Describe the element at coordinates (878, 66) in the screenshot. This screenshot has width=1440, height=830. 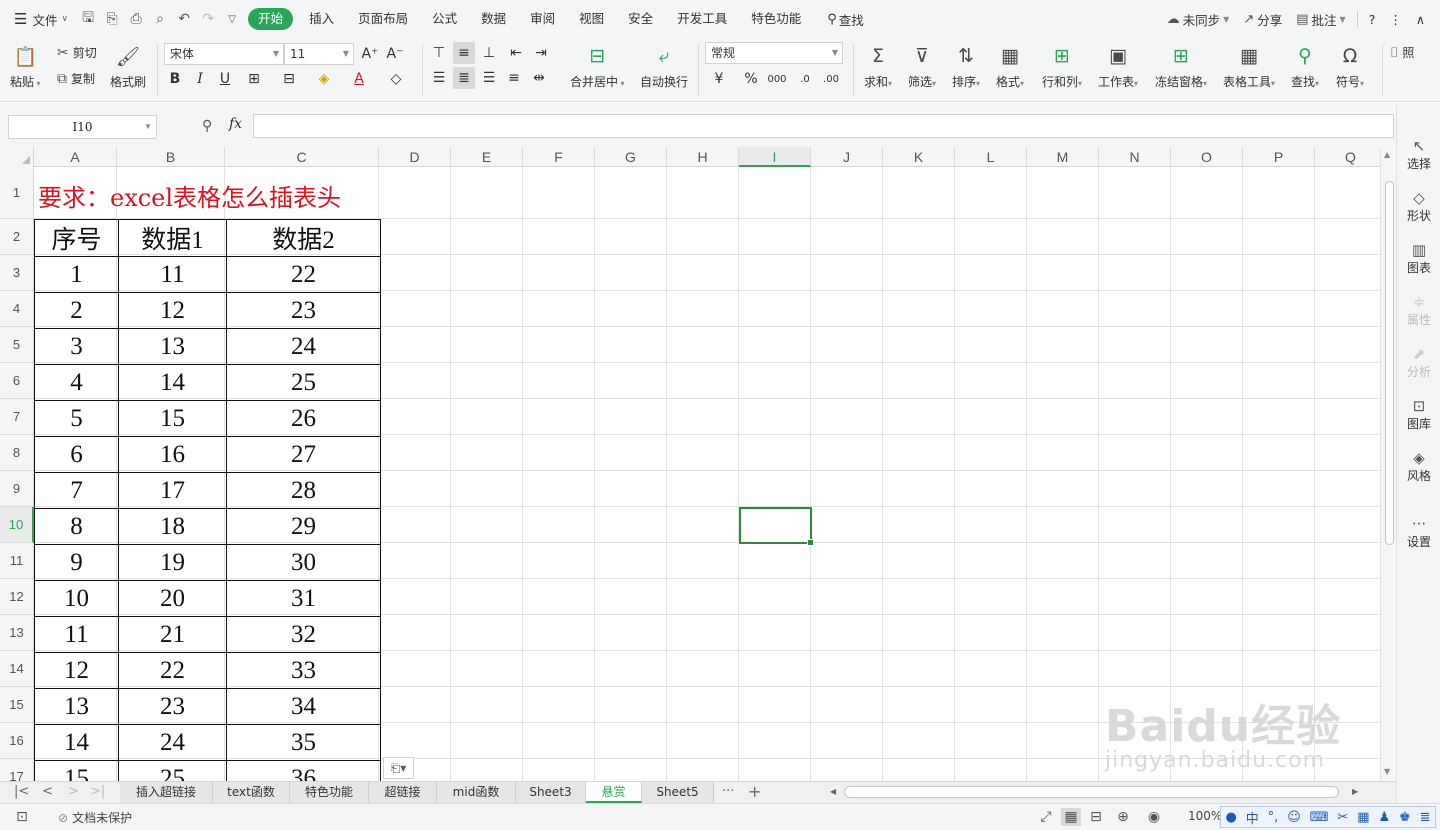
I see `sum-button: Σ 求和▾` at that location.